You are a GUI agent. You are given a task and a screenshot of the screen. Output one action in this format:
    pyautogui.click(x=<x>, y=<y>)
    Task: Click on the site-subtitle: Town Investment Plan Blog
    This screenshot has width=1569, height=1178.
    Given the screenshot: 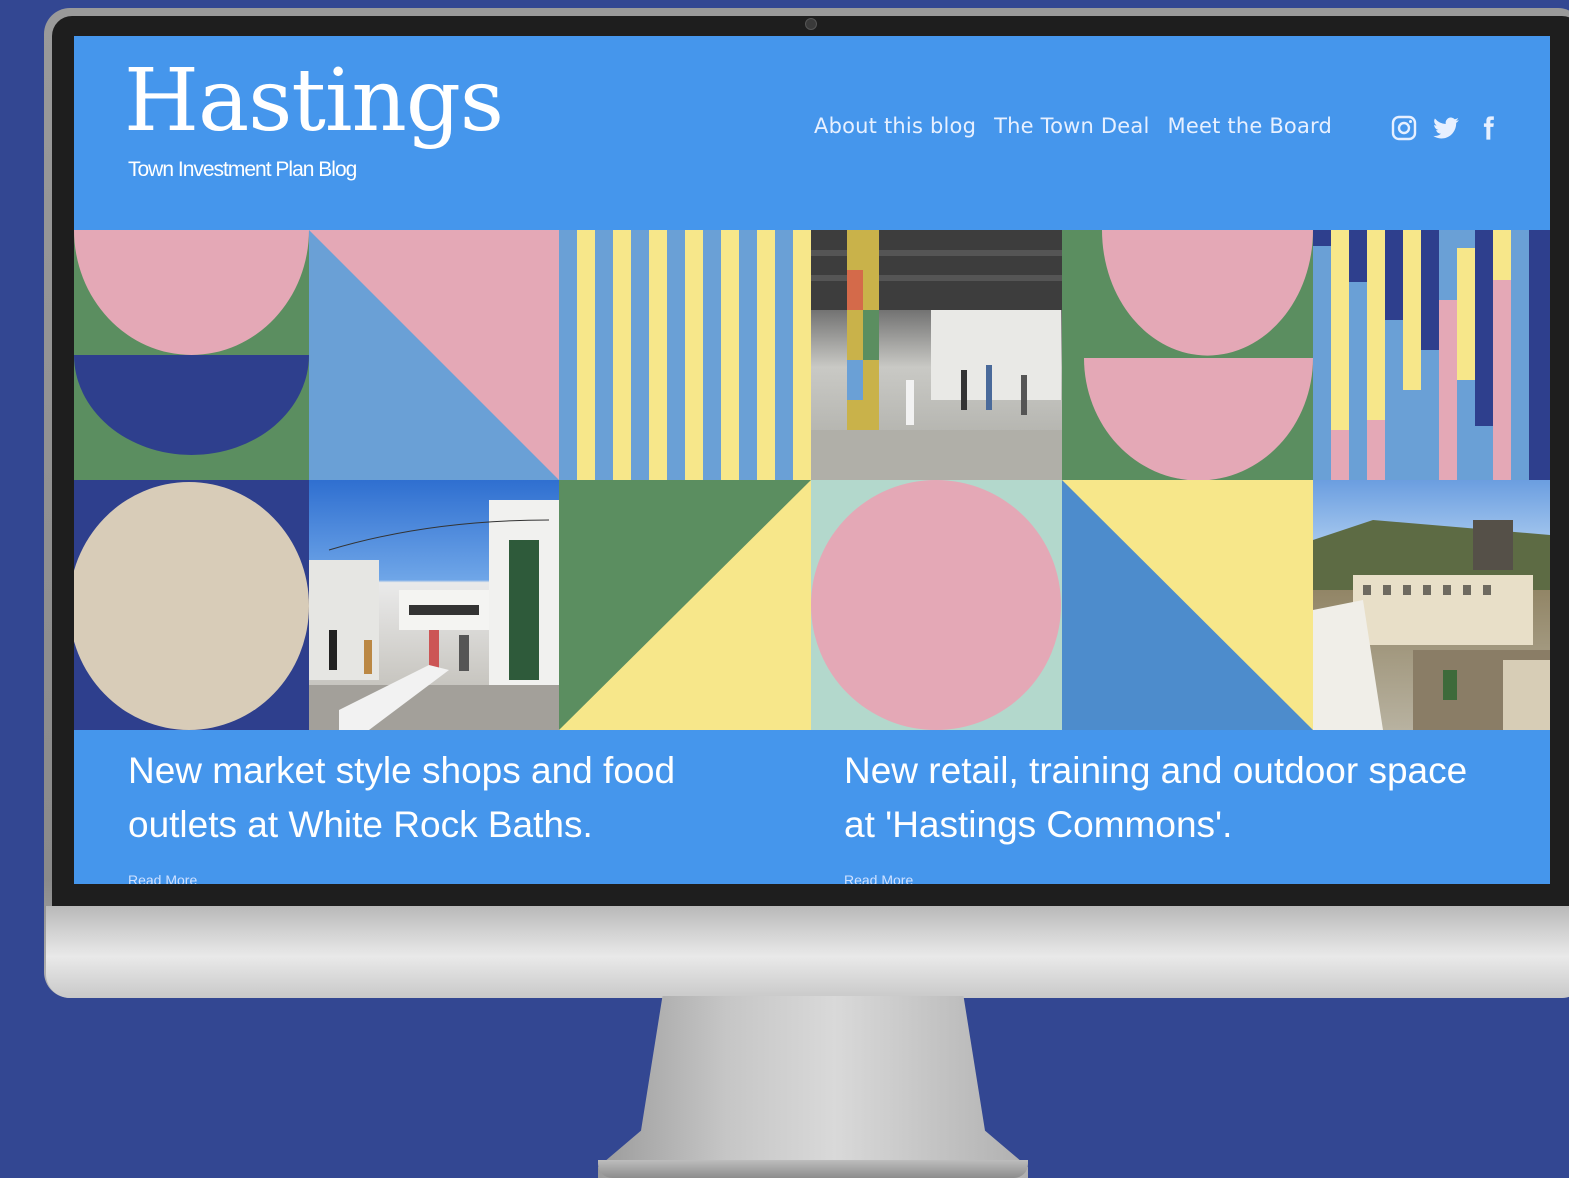 What is the action you would take?
    pyautogui.click(x=242, y=169)
    